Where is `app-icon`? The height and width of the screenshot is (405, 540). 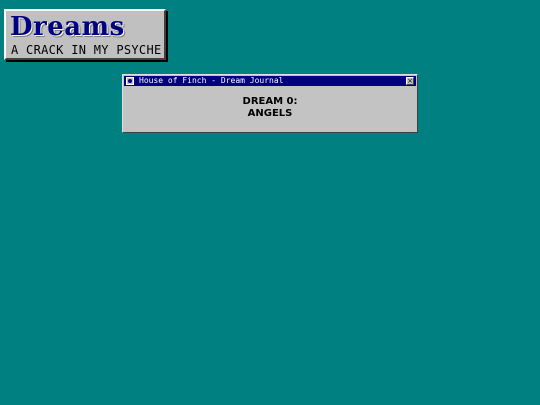 app-icon is located at coordinates (130, 81).